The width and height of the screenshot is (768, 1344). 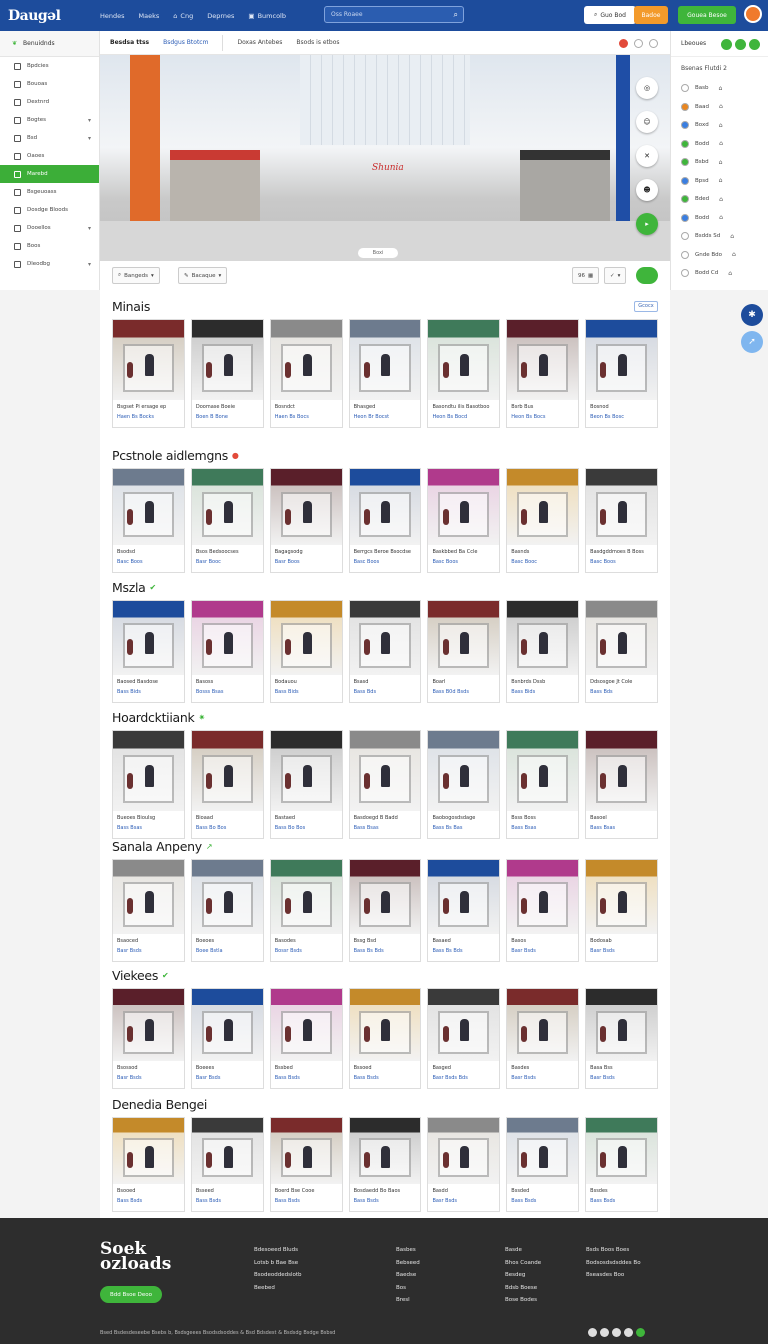 What do you see at coordinates (726, 44) in the screenshot?
I see `status-dot` at bounding box center [726, 44].